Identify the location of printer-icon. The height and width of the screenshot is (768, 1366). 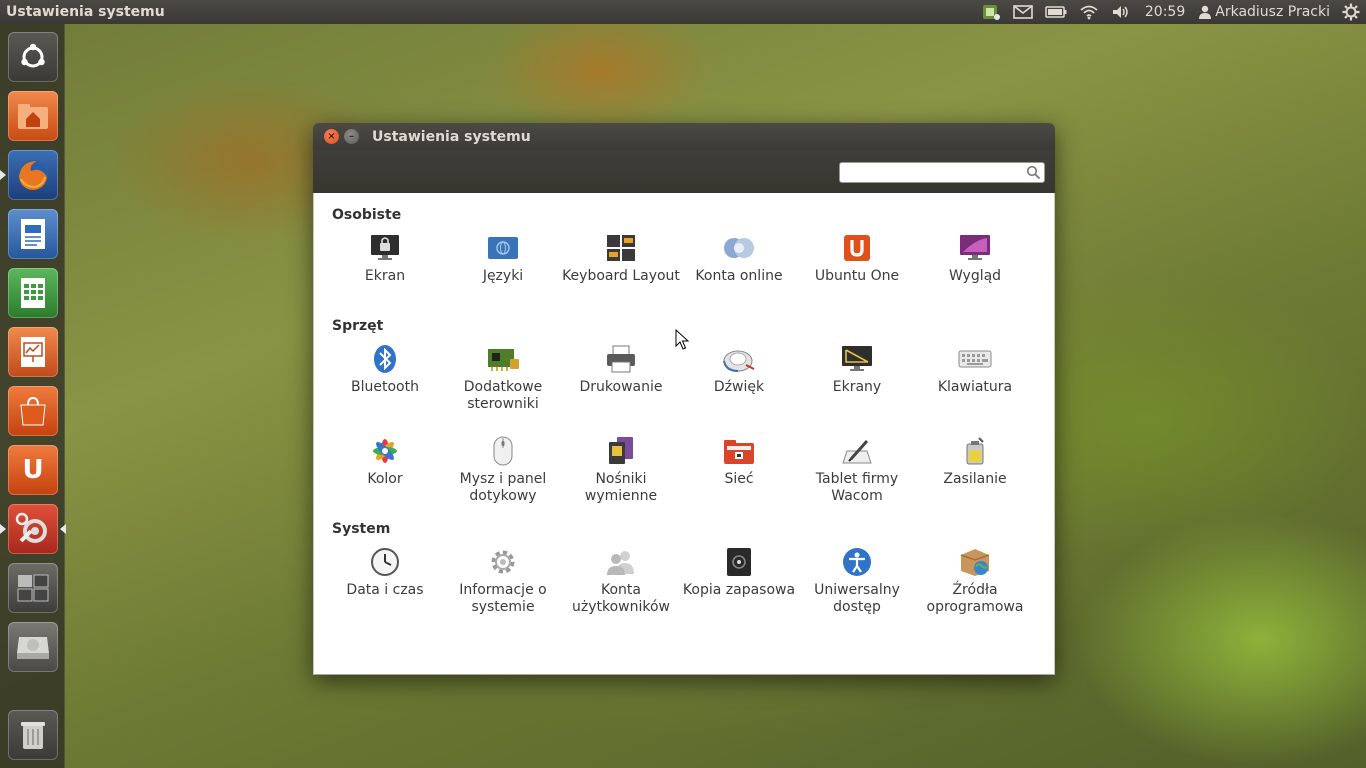
(621, 359).